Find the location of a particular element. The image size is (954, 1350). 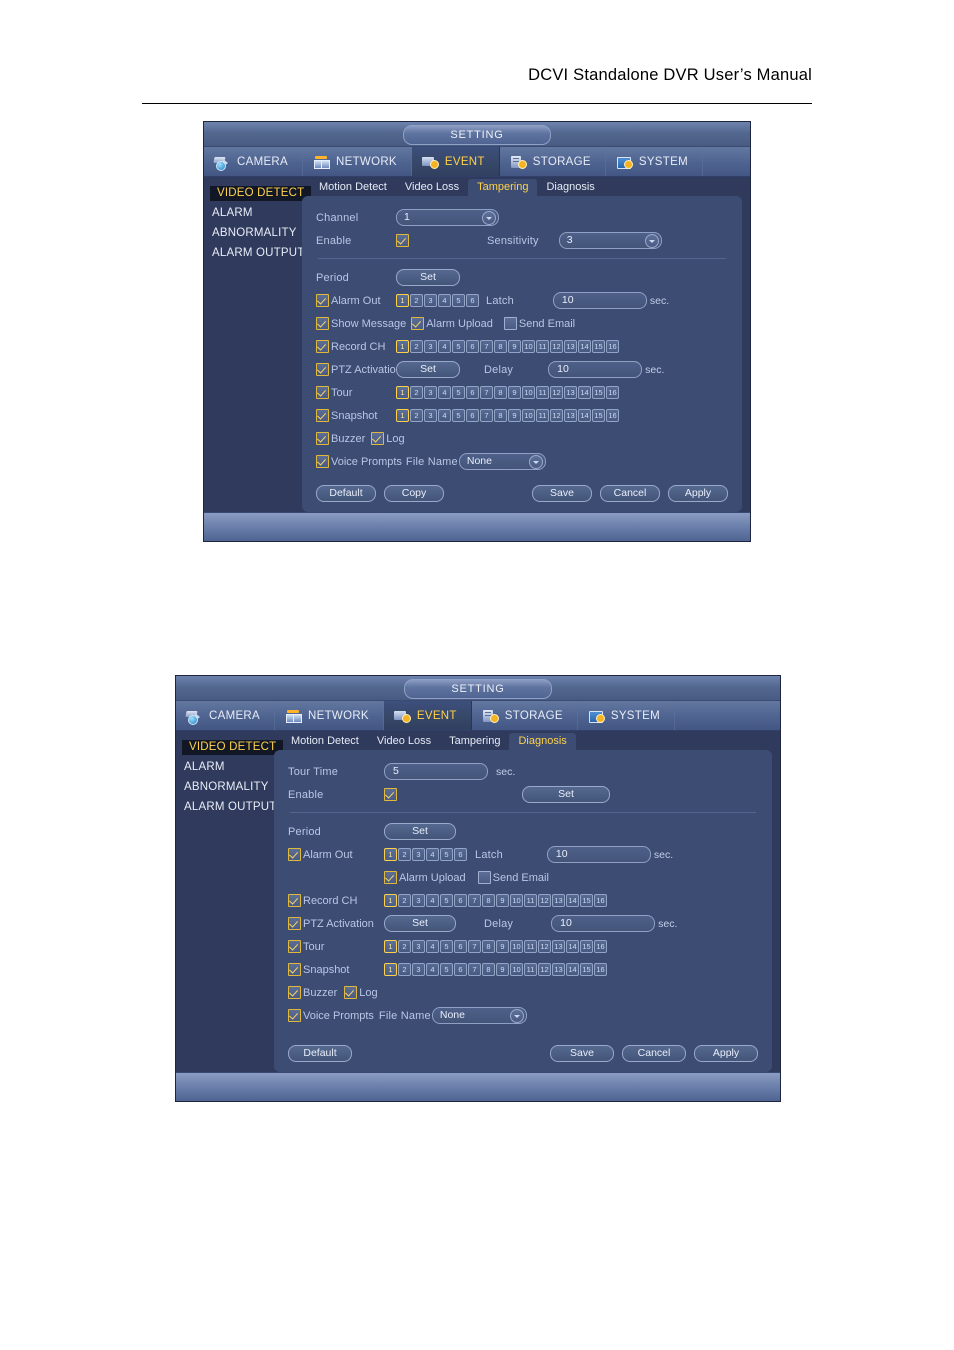

record-ch-channel: 14 is located at coordinates (572, 900).